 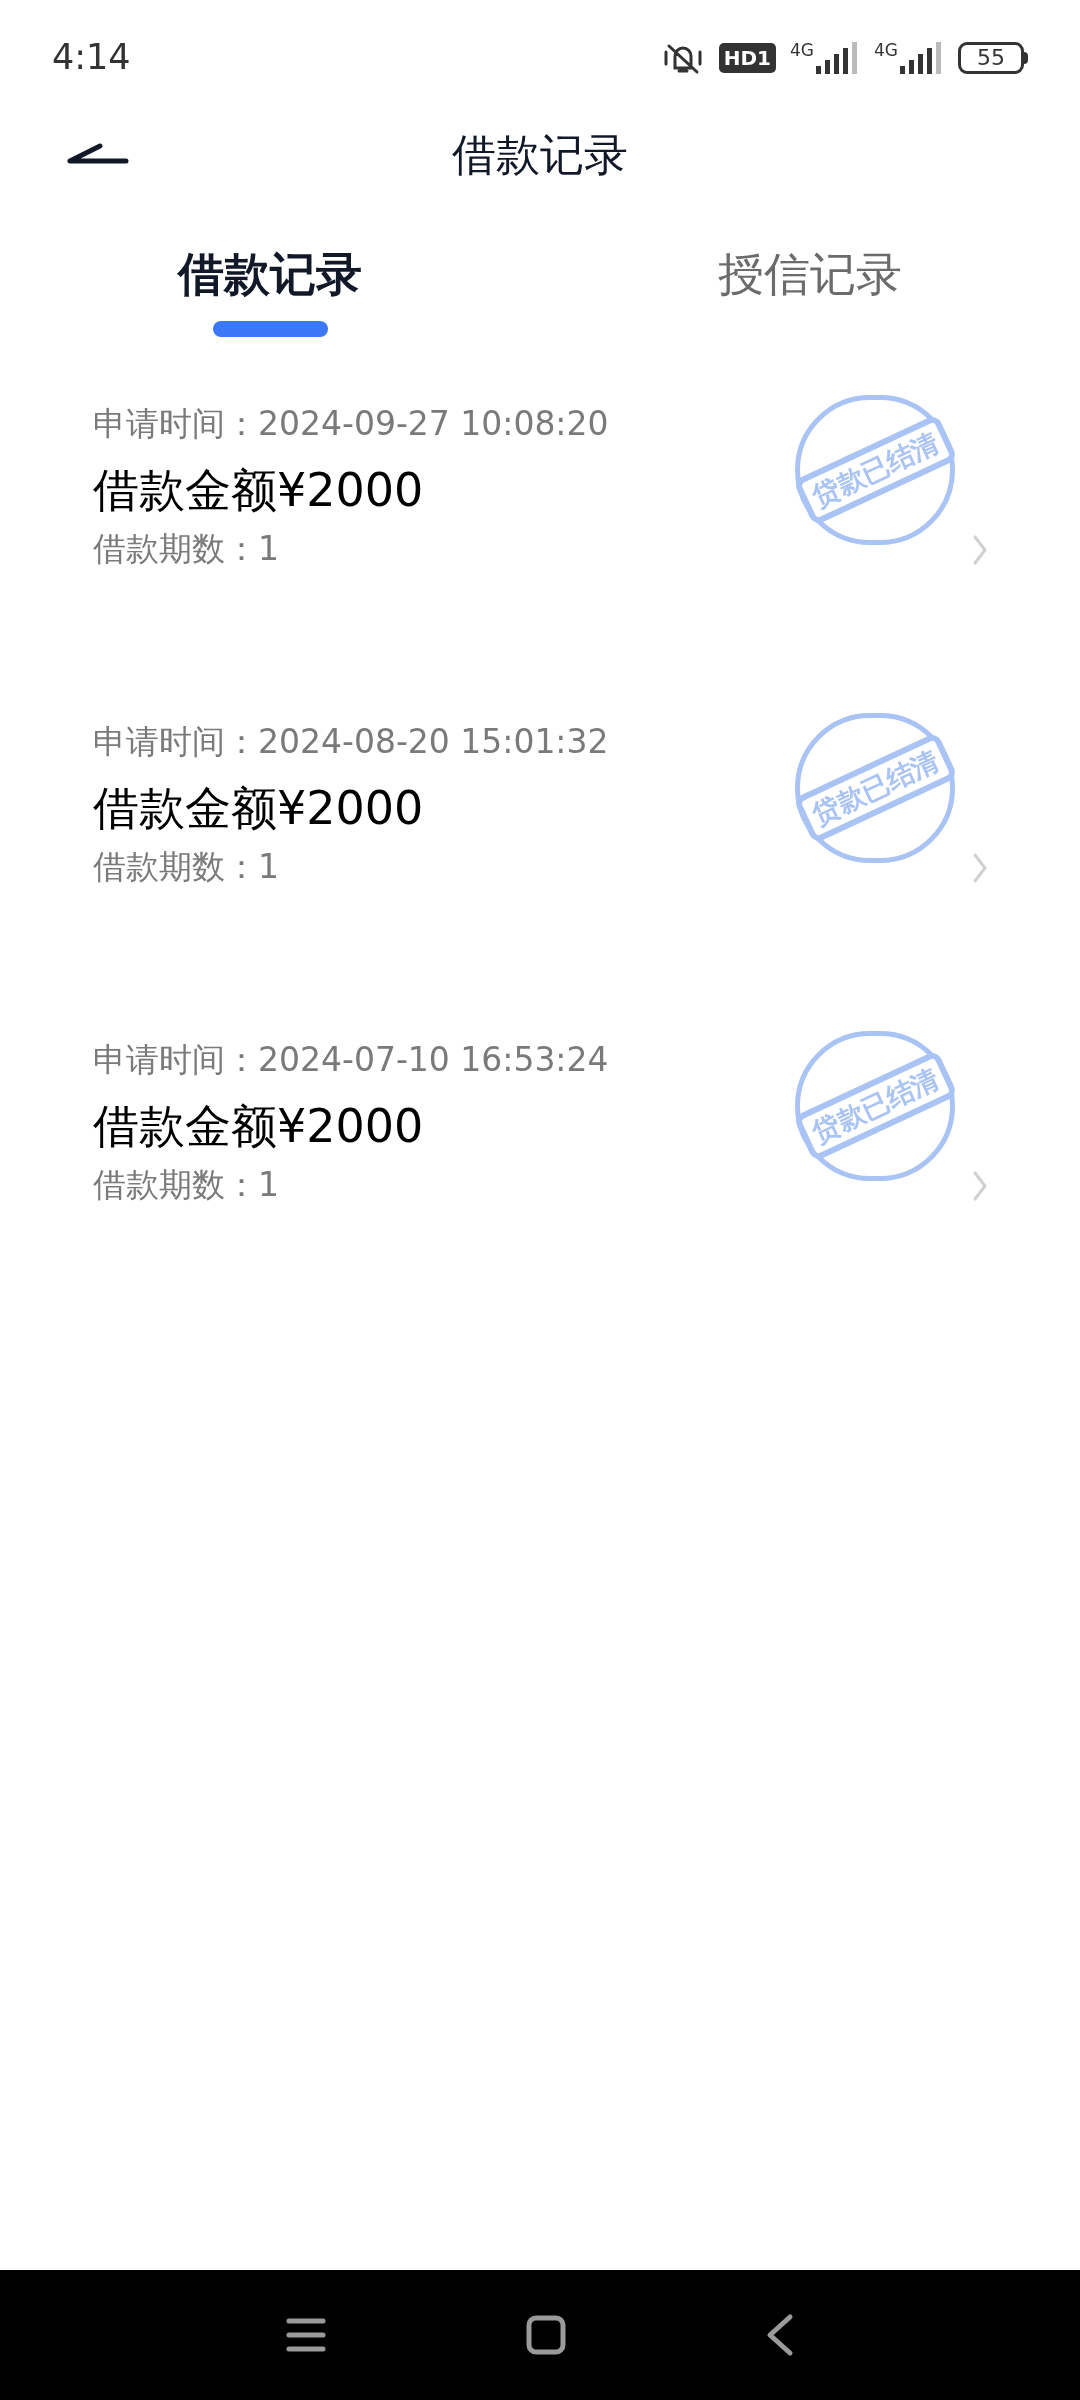 I want to click on battery-level: 55, so click(x=991, y=57).